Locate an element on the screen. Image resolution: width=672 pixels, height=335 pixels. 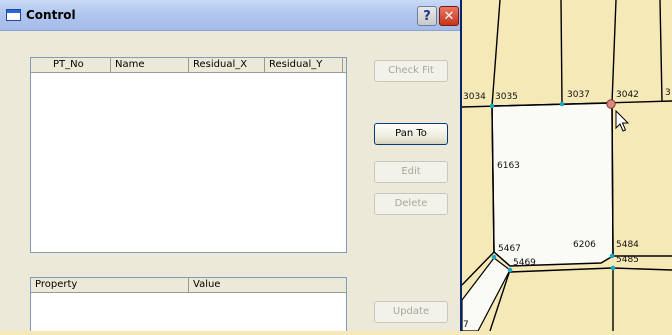
check-fit-button: Check Fit is located at coordinates (411, 71).